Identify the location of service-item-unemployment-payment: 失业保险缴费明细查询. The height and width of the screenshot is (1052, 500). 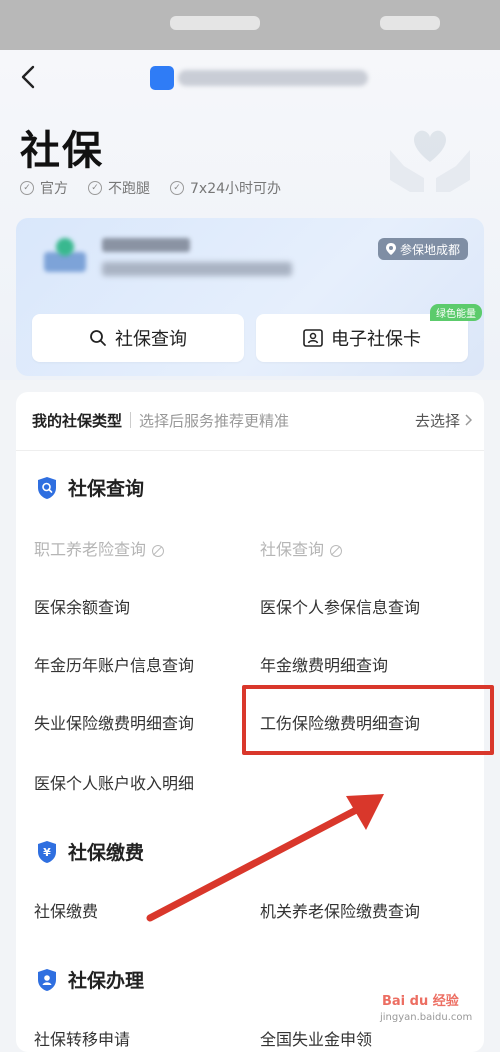
(114, 722).